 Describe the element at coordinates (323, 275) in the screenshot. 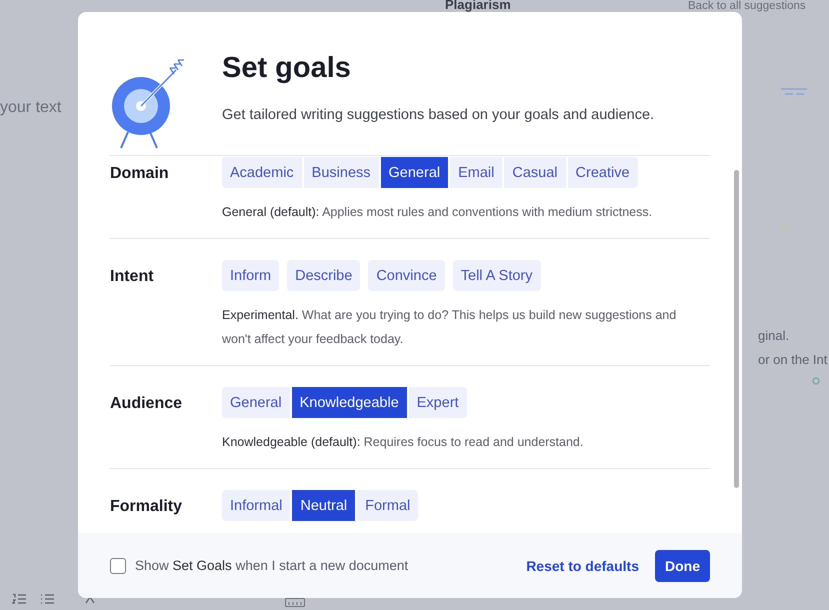

I see `option-button: Describe` at that location.